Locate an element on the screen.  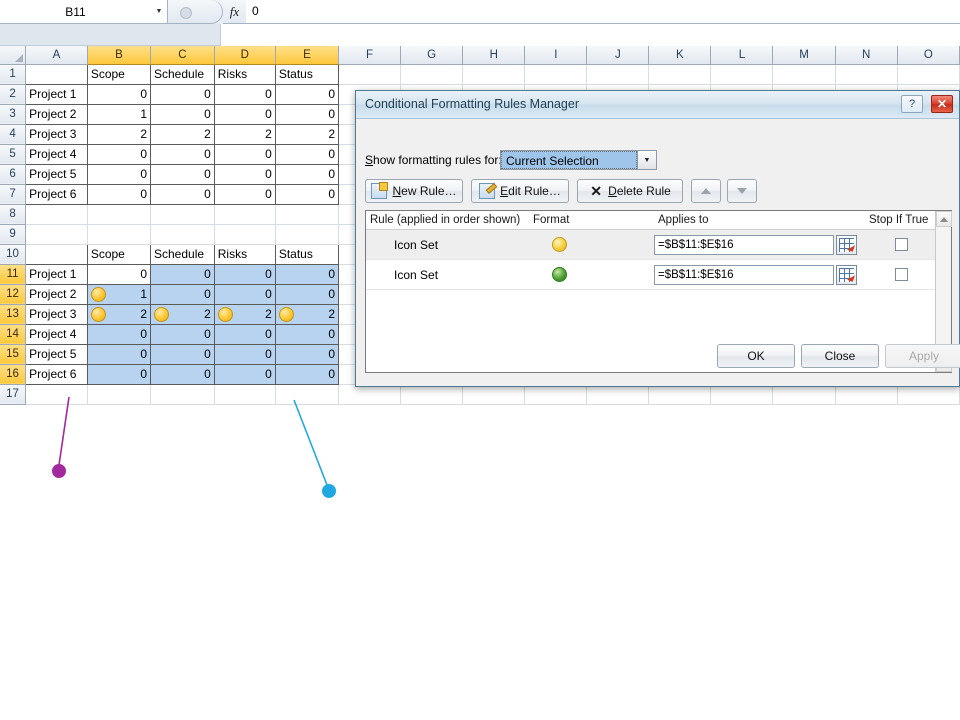
cell-A3: Project 2 is located at coordinates (56, 114).